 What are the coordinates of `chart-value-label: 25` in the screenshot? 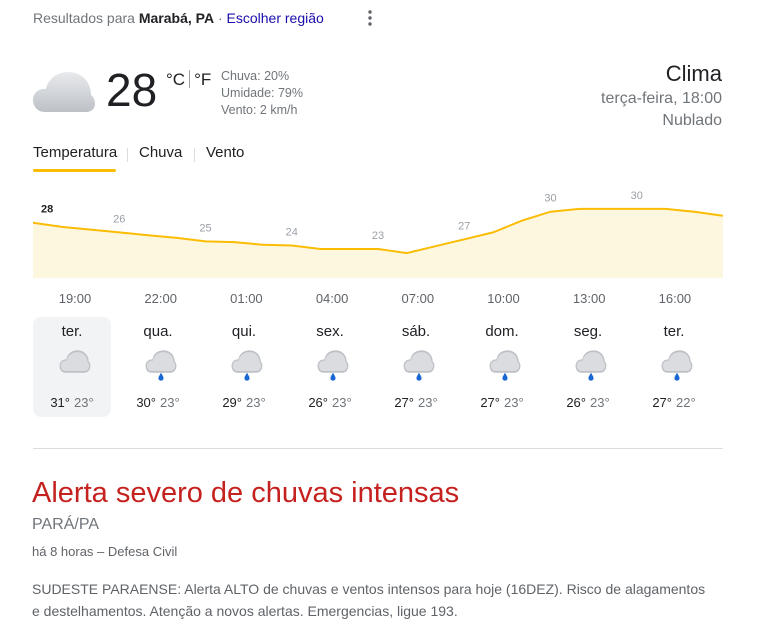 It's located at (205, 228).